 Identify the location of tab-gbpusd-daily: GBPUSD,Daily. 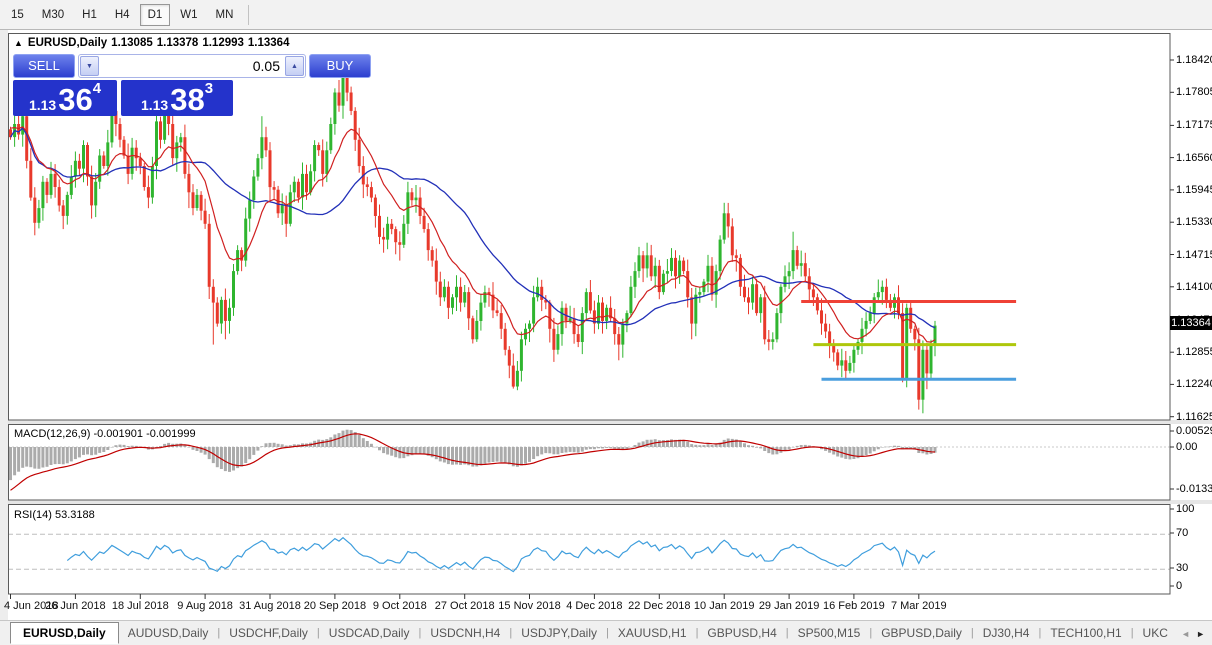
(921, 633).